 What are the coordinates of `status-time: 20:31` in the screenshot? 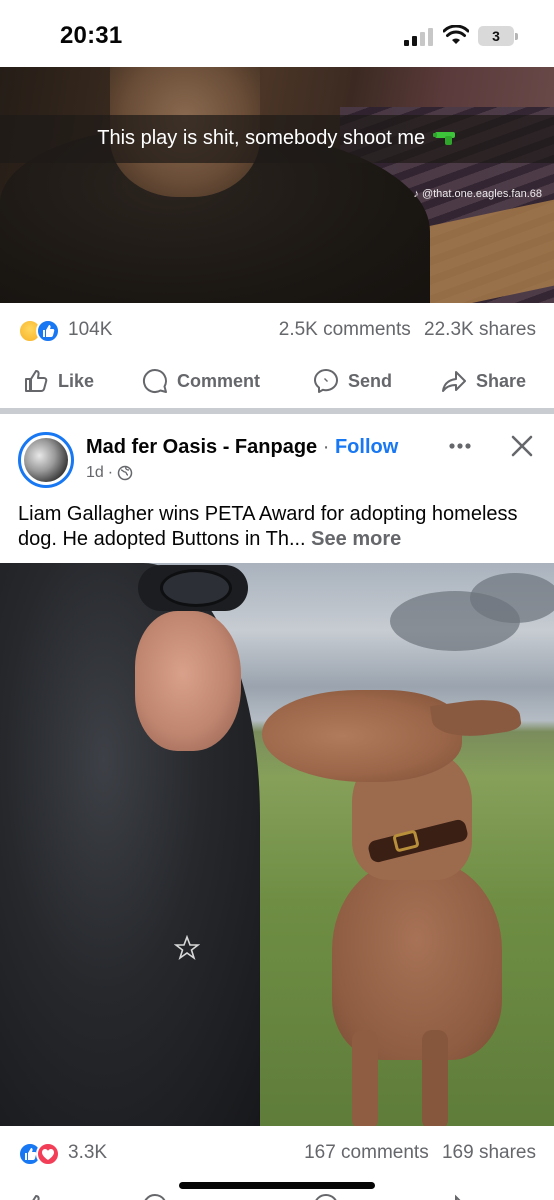 It's located at (91, 35).